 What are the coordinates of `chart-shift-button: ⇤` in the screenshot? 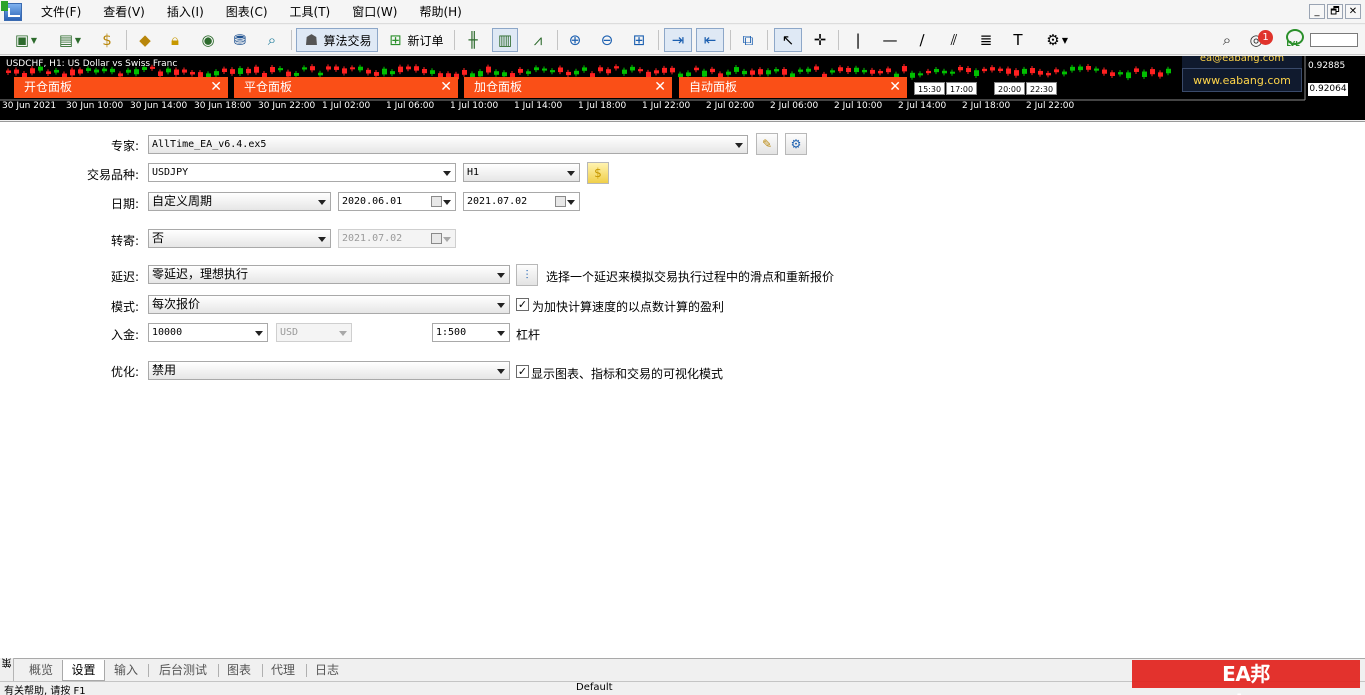 It's located at (710, 40).